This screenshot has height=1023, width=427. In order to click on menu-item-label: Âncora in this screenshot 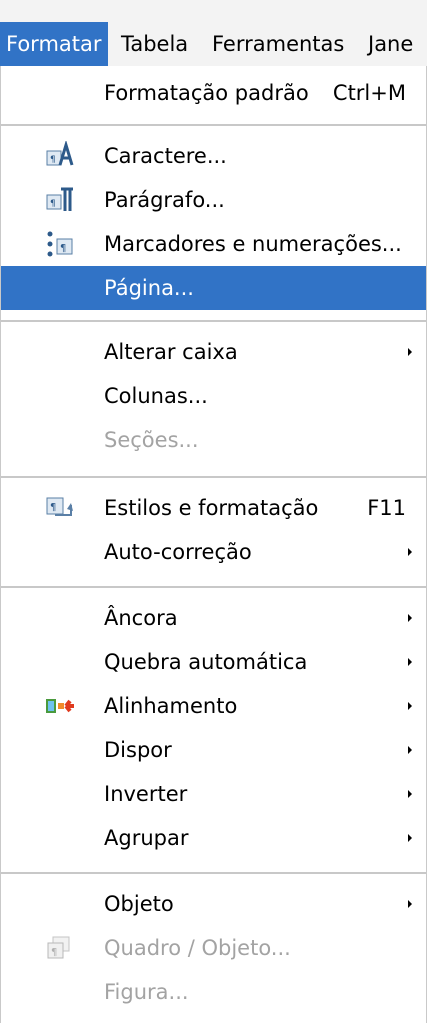, I will do `click(141, 618)`.